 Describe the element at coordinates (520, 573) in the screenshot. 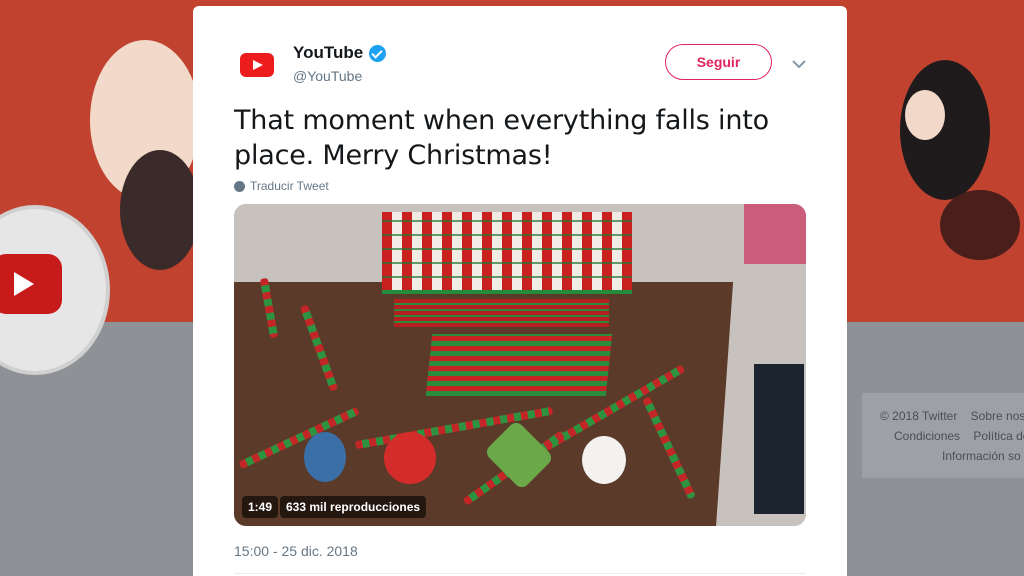

I see `divider` at that location.